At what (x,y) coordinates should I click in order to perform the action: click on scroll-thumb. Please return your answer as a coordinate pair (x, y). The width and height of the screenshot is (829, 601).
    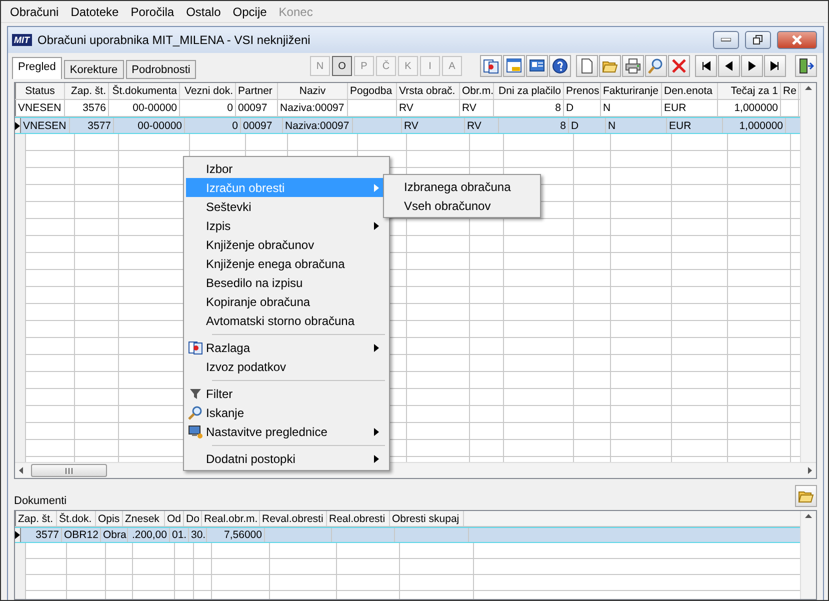
    Looking at the image, I should click on (69, 470).